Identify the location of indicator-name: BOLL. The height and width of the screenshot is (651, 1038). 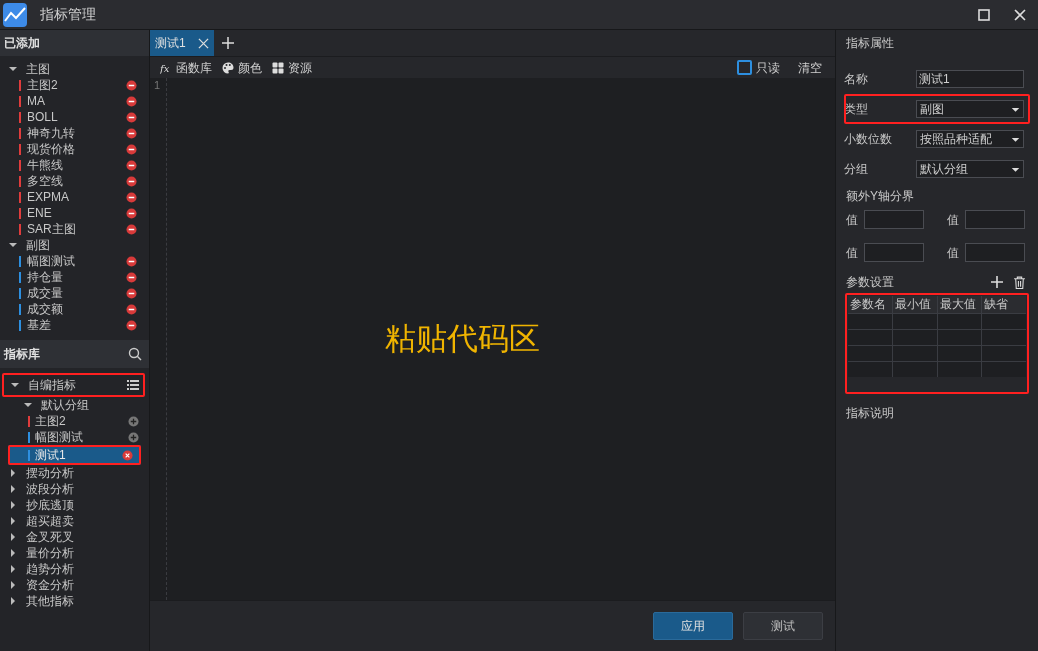
(76, 117).